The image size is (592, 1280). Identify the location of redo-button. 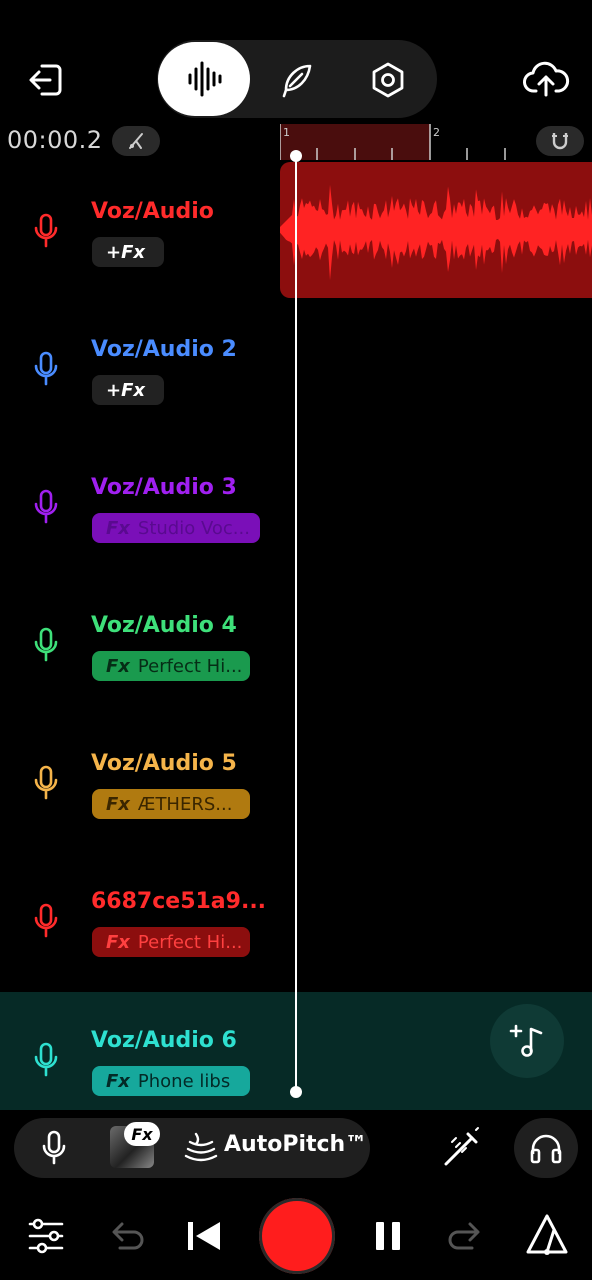
(466, 1236).